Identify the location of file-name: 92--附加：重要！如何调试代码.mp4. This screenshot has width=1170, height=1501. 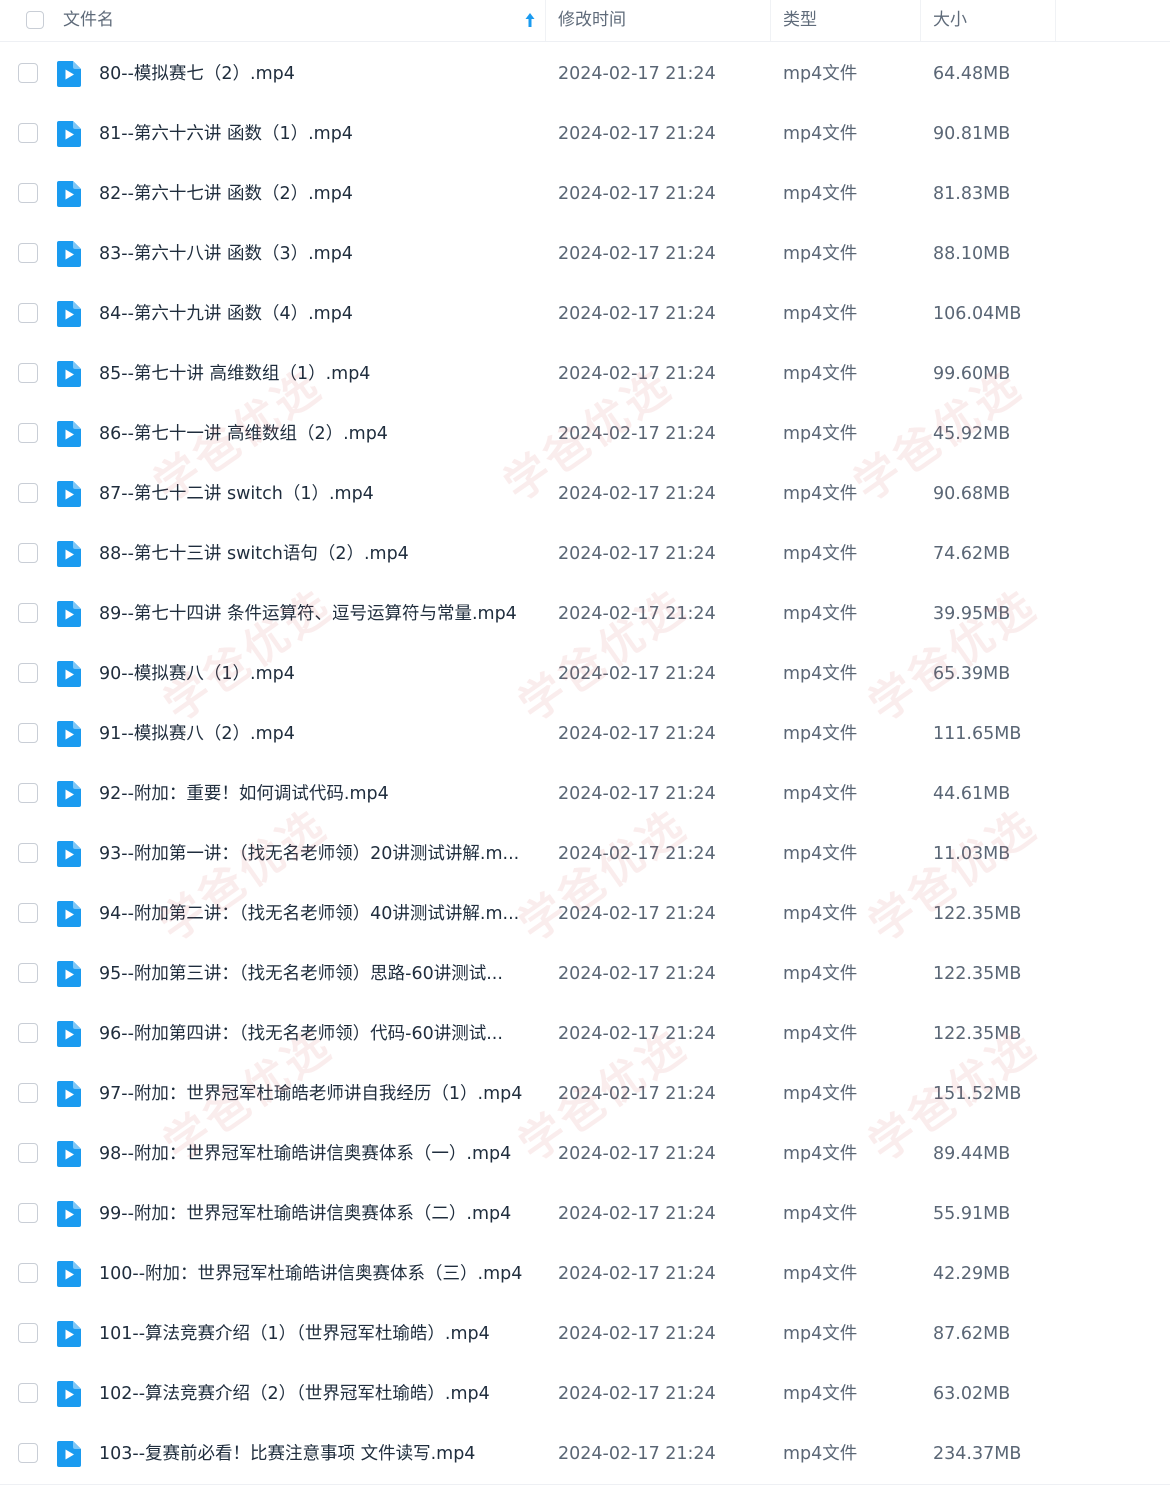
(316, 794).